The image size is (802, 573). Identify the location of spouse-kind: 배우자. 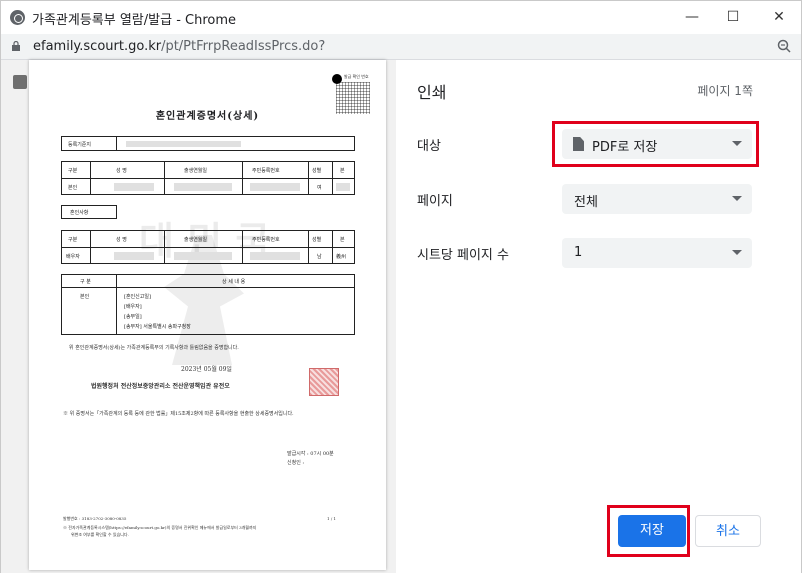
(73, 257).